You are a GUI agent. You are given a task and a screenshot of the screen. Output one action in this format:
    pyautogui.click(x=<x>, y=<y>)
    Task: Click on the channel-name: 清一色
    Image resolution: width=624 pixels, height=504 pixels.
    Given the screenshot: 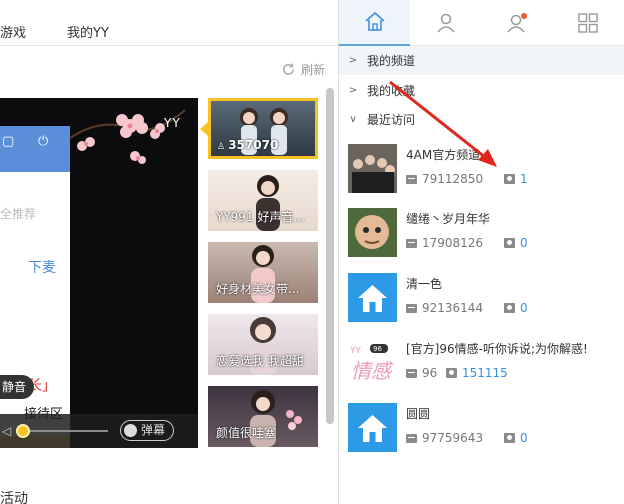 What is the action you would take?
    pyautogui.click(x=424, y=284)
    